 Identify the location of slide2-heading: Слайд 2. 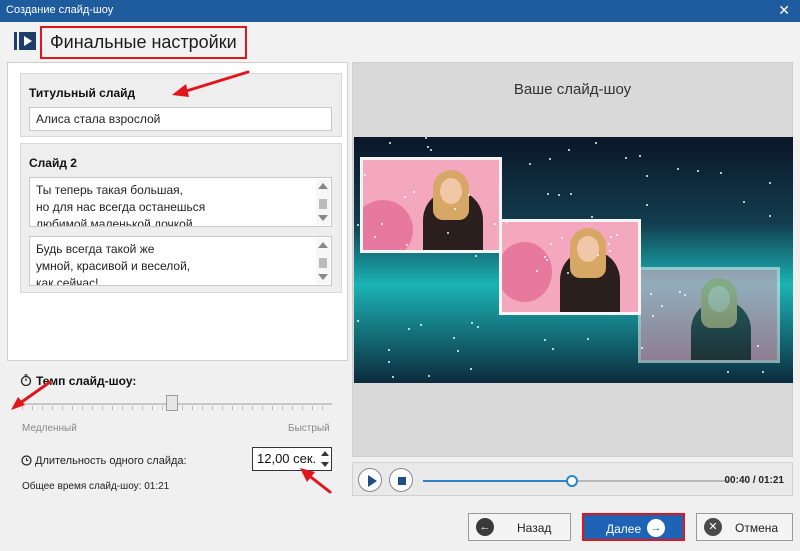
(53, 163).